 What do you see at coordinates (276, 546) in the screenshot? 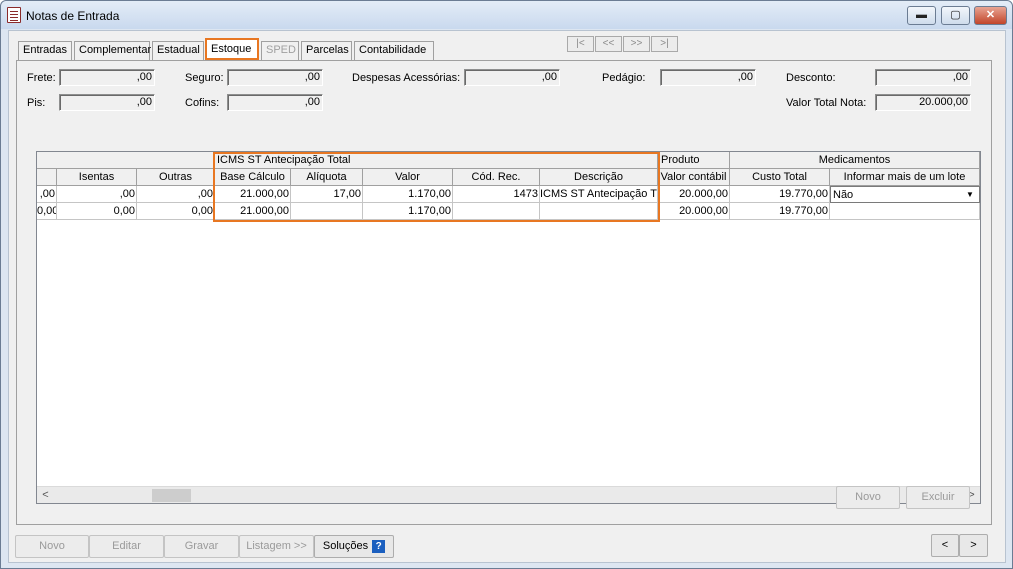
I see `listagem-button: Listagem >>` at bounding box center [276, 546].